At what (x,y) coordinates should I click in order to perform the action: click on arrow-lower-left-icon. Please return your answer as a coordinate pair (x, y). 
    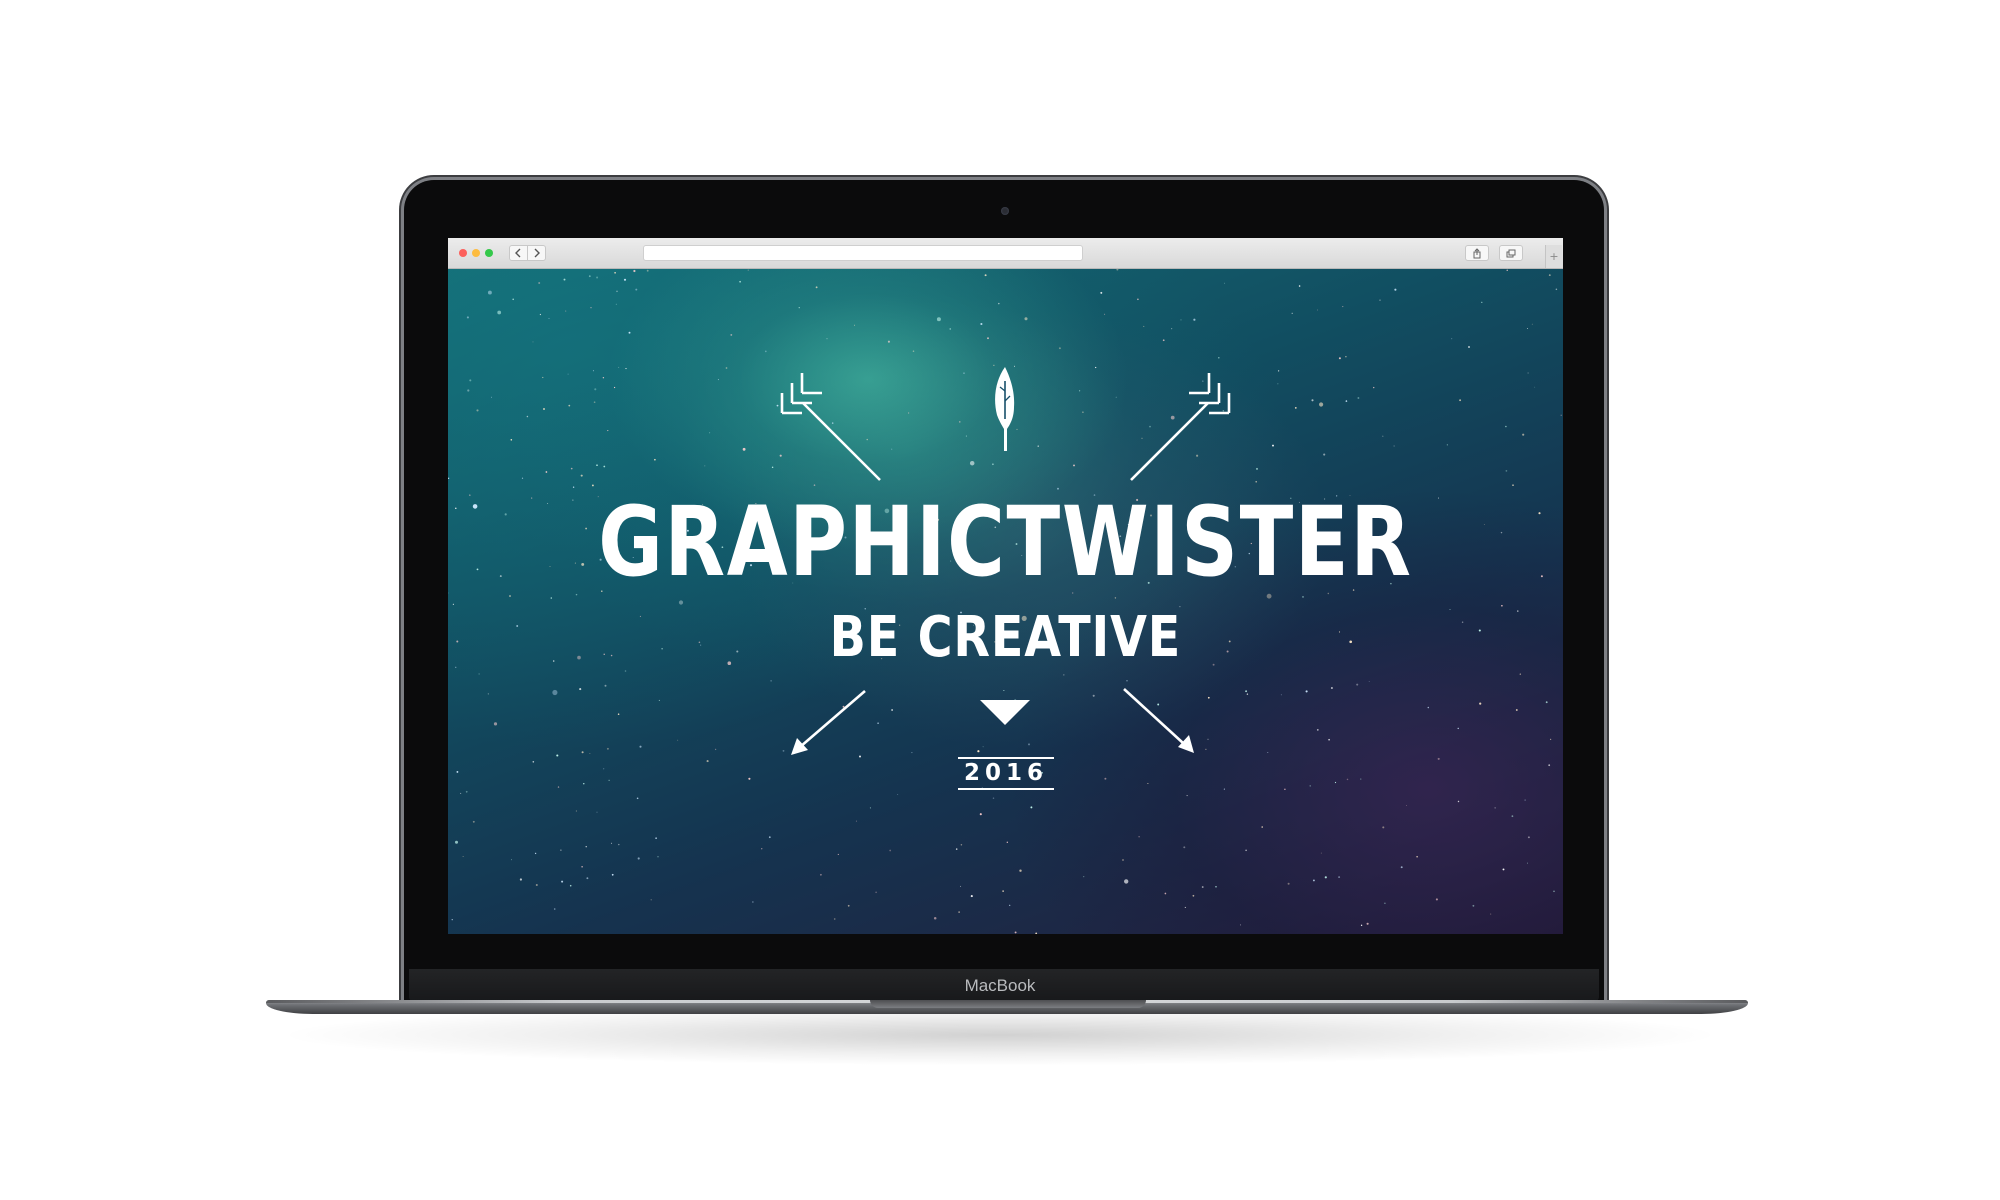
    Looking at the image, I should click on (828, 722).